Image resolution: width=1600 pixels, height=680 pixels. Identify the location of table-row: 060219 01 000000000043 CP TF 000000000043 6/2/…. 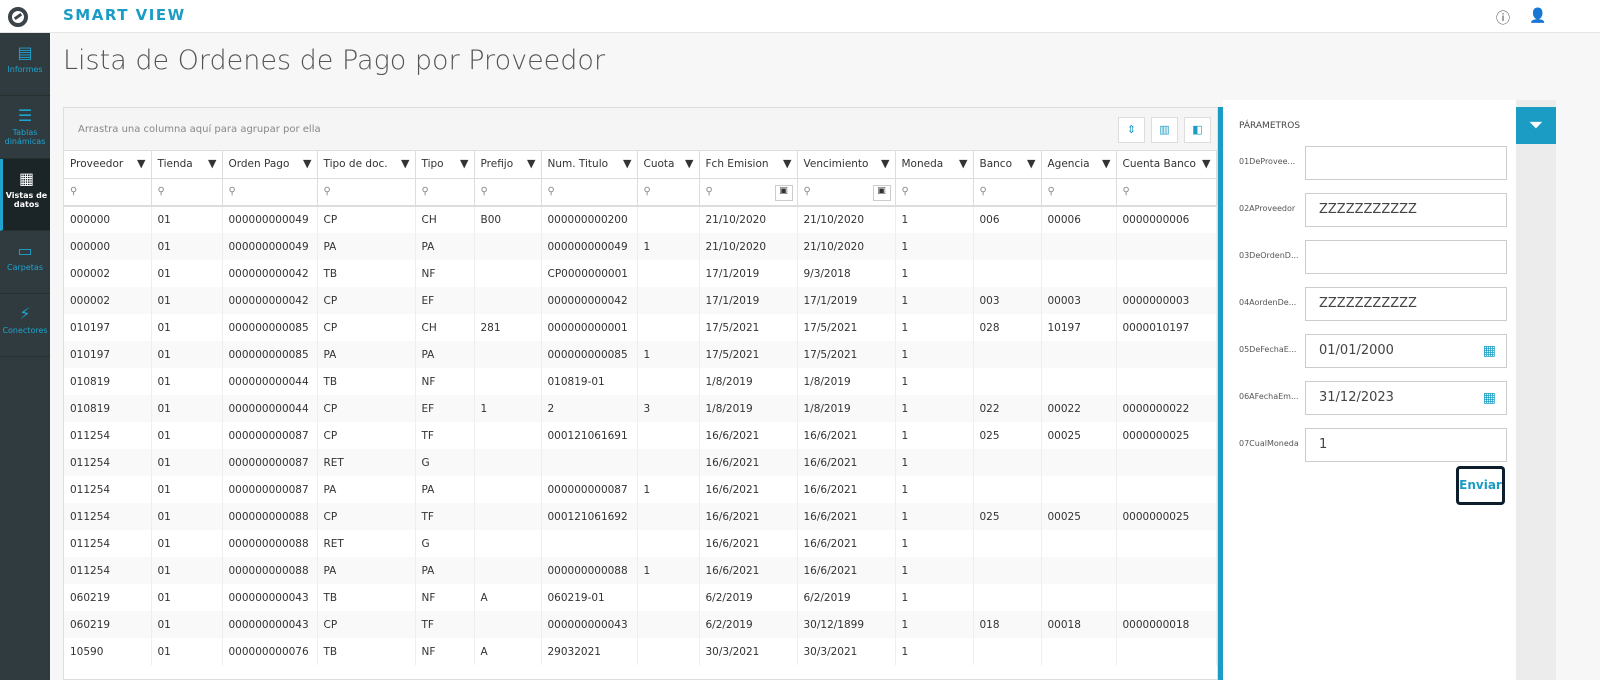
(640, 624).